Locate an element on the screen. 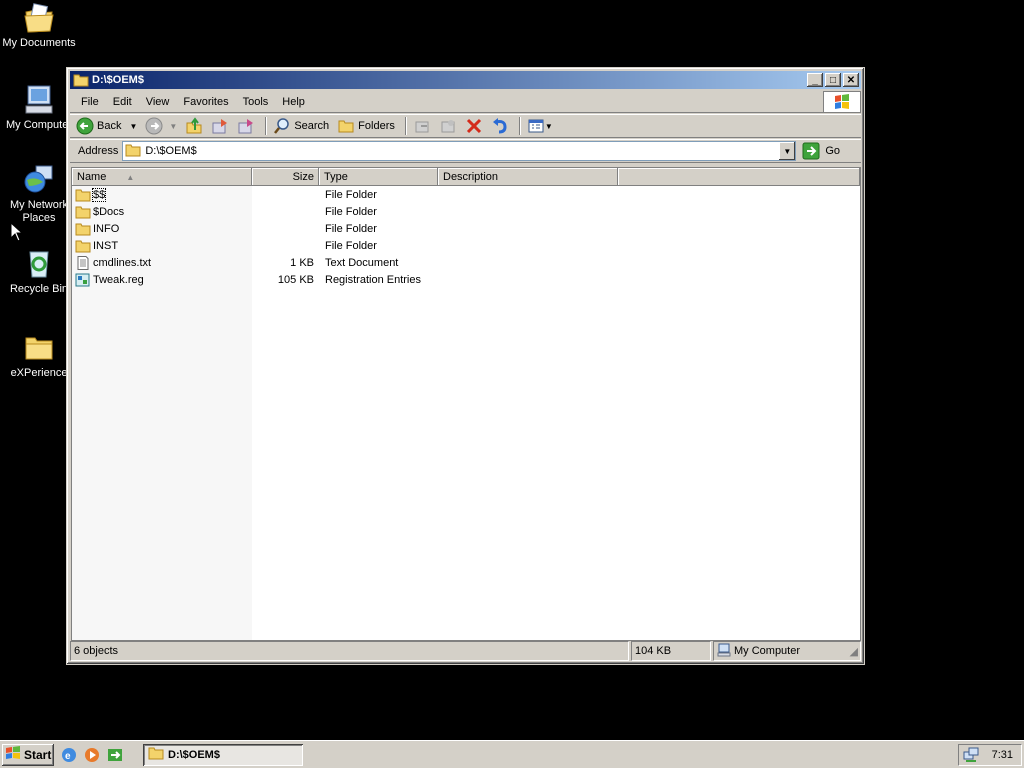 This screenshot has width=1024, height=768. file-name-cell: $$ is located at coordinates (91, 194).